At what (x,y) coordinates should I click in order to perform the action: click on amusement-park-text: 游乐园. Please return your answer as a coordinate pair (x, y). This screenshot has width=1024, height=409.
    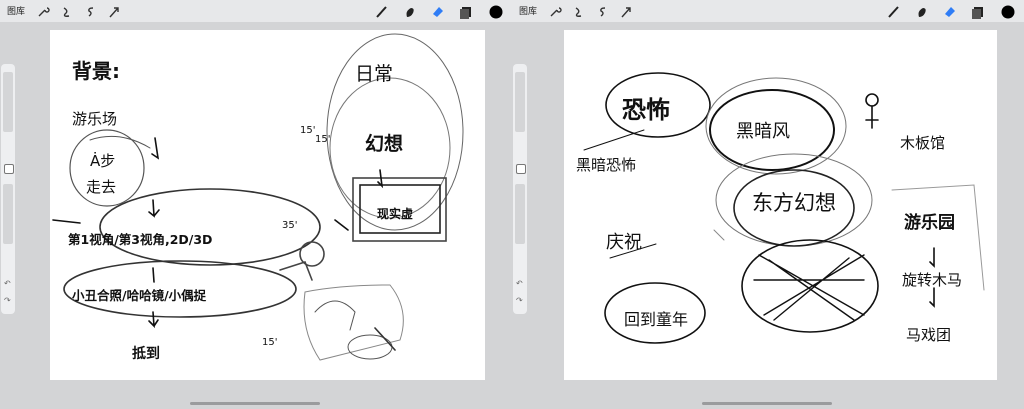
    Looking at the image, I should click on (929, 222).